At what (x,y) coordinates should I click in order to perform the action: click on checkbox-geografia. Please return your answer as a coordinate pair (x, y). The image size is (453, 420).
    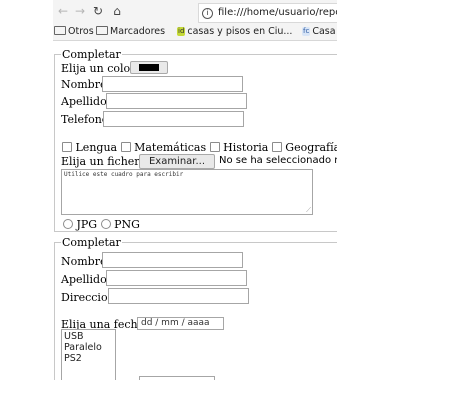
    Looking at the image, I should click on (276, 147).